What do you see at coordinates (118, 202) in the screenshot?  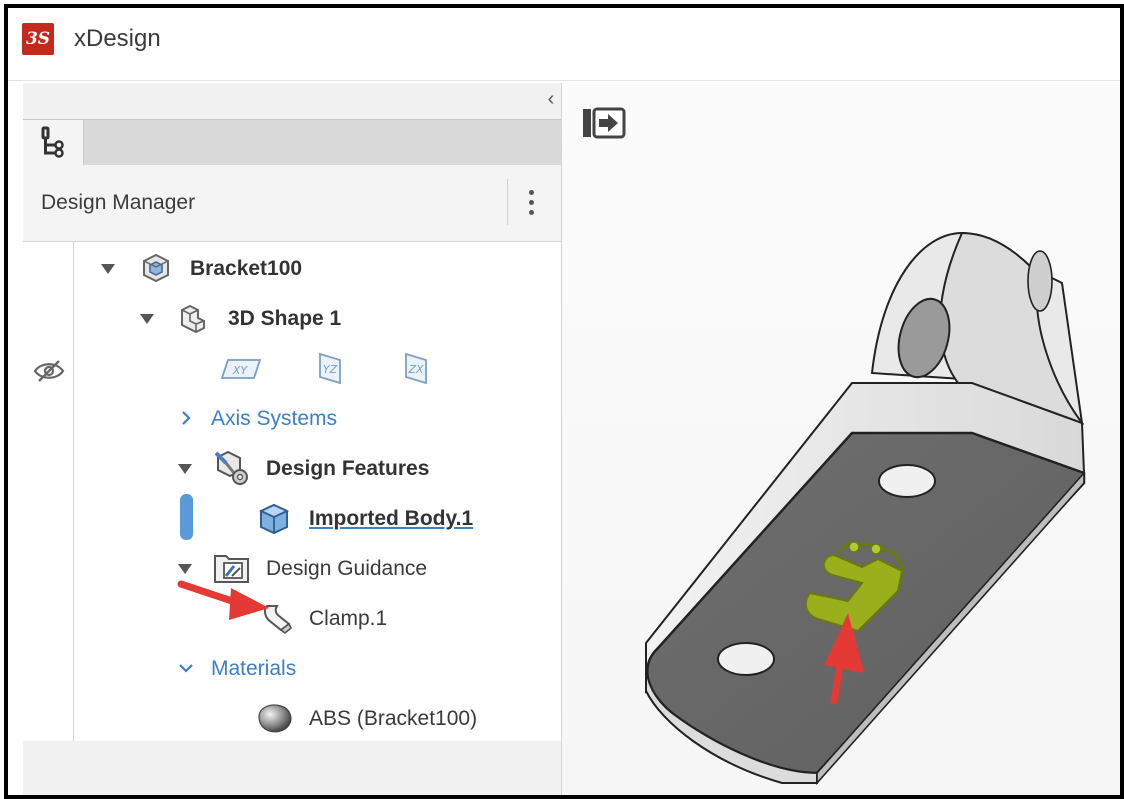 I see `panel-title: Design Manager` at bounding box center [118, 202].